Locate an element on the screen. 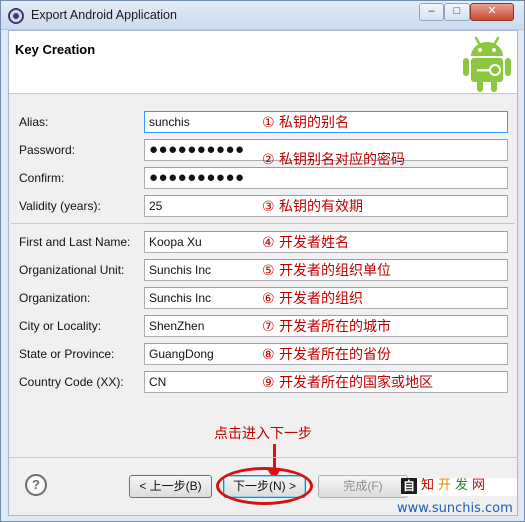 The width and height of the screenshot is (525, 522). watermark-char: 网 is located at coordinates (479, 485).